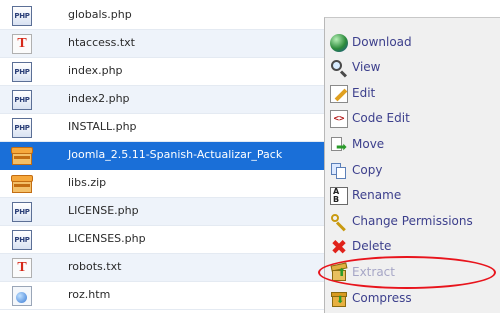  I want to click on edit-pencil-icon, so click(339, 94).